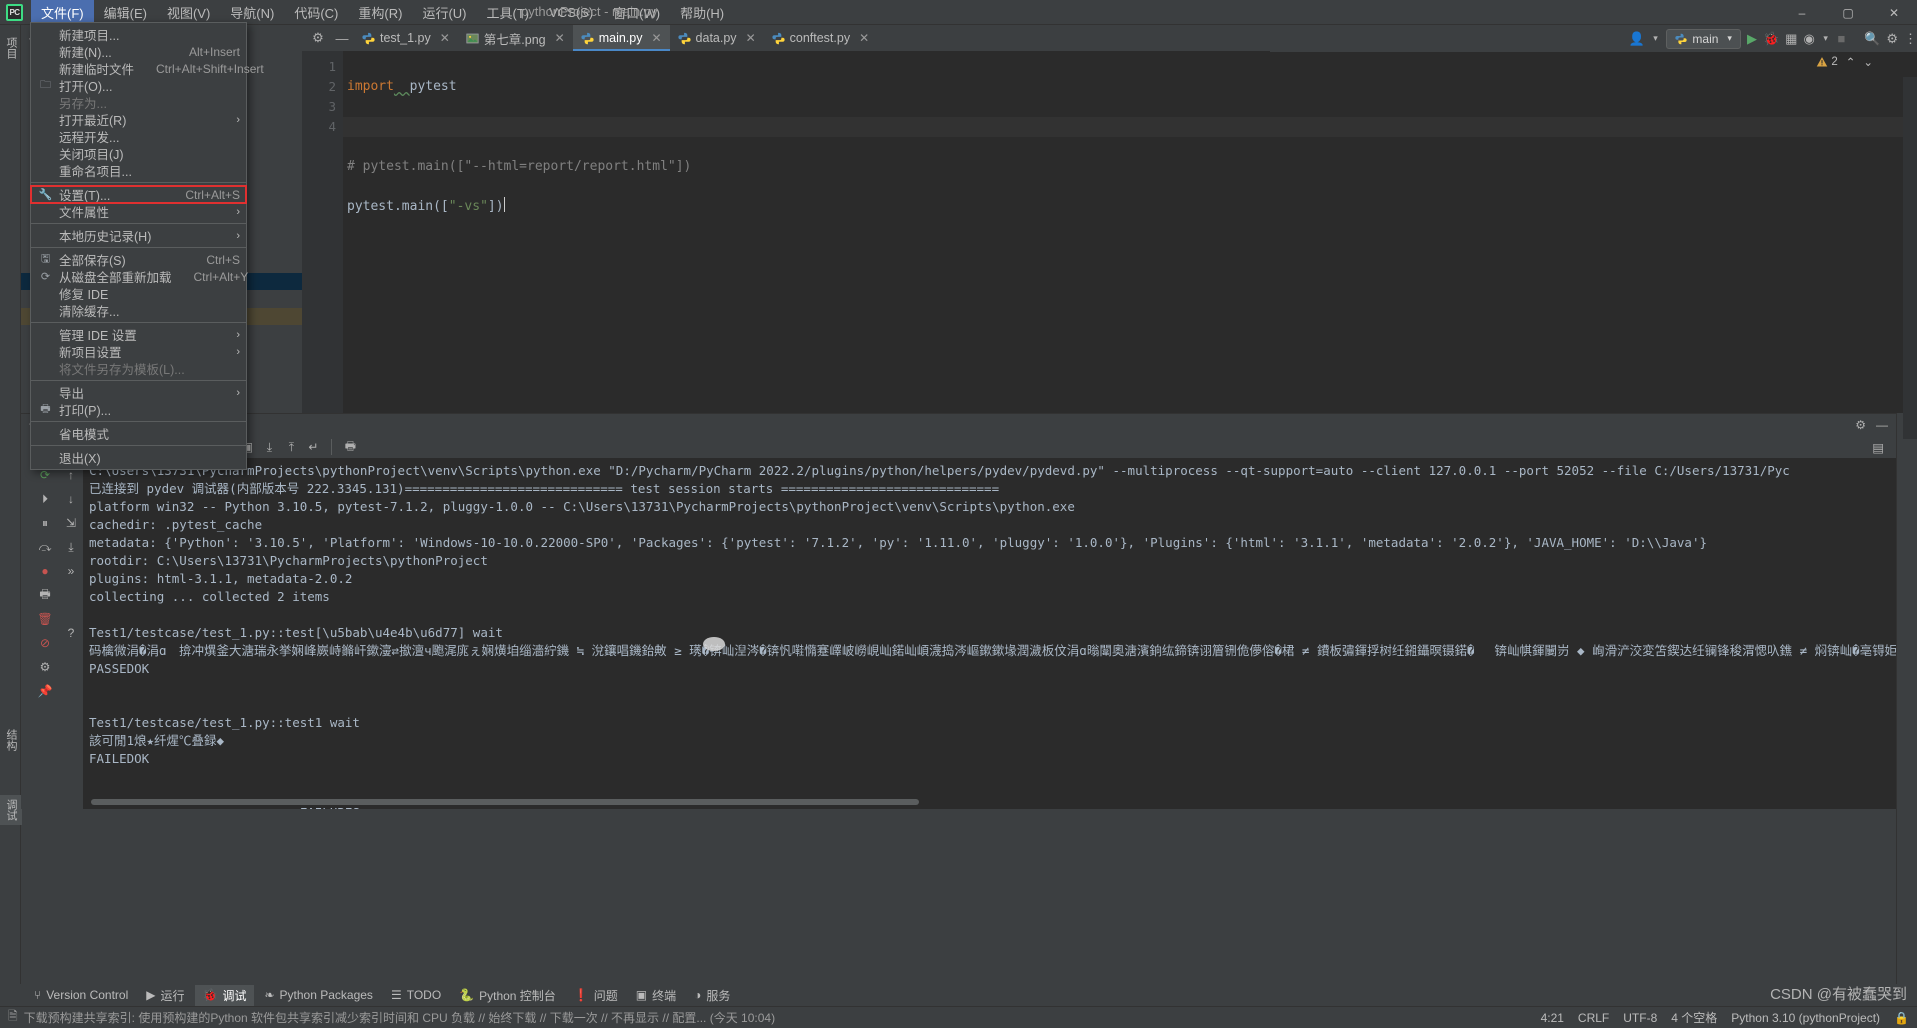 This screenshot has height=1028, width=1917. Describe the element at coordinates (165, 995) in the screenshot. I see `bottom-item-run: ▶ 运行` at that location.